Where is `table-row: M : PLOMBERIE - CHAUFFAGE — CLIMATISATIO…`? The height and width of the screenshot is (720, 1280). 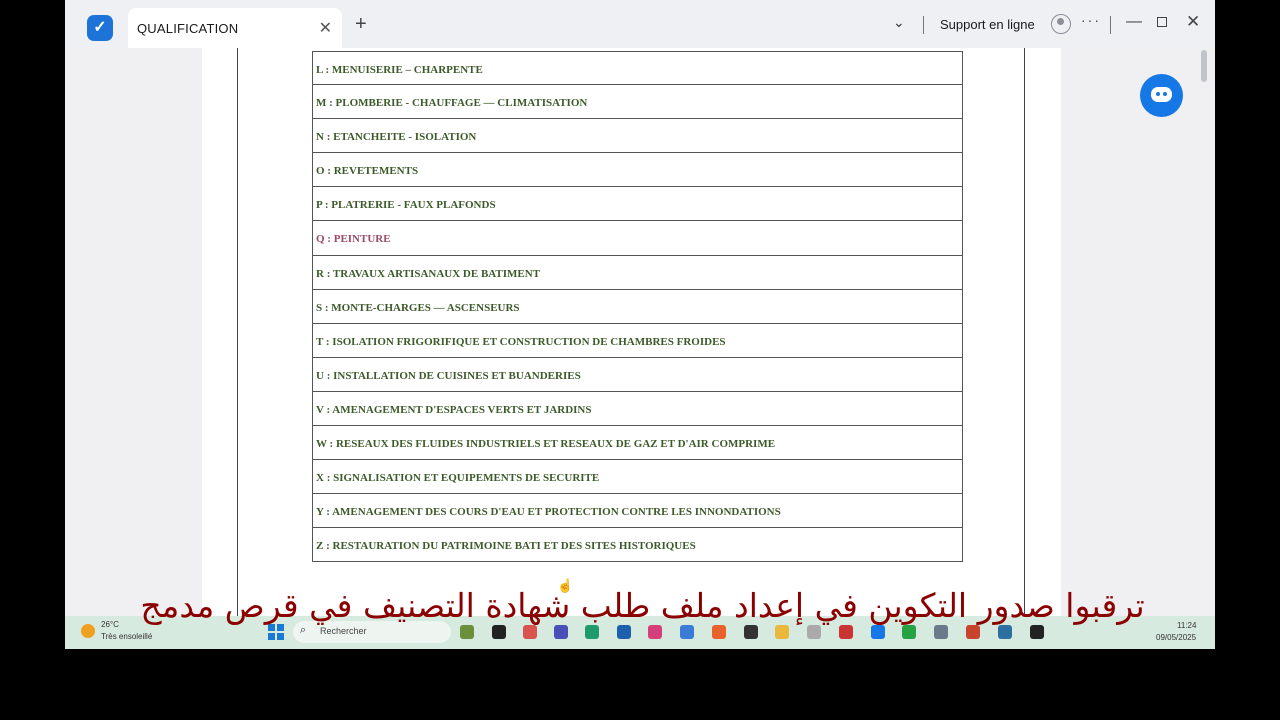 table-row: M : PLOMBERIE - CHAUFFAGE — CLIMATISATIO… is located at coordinates (637, 102).